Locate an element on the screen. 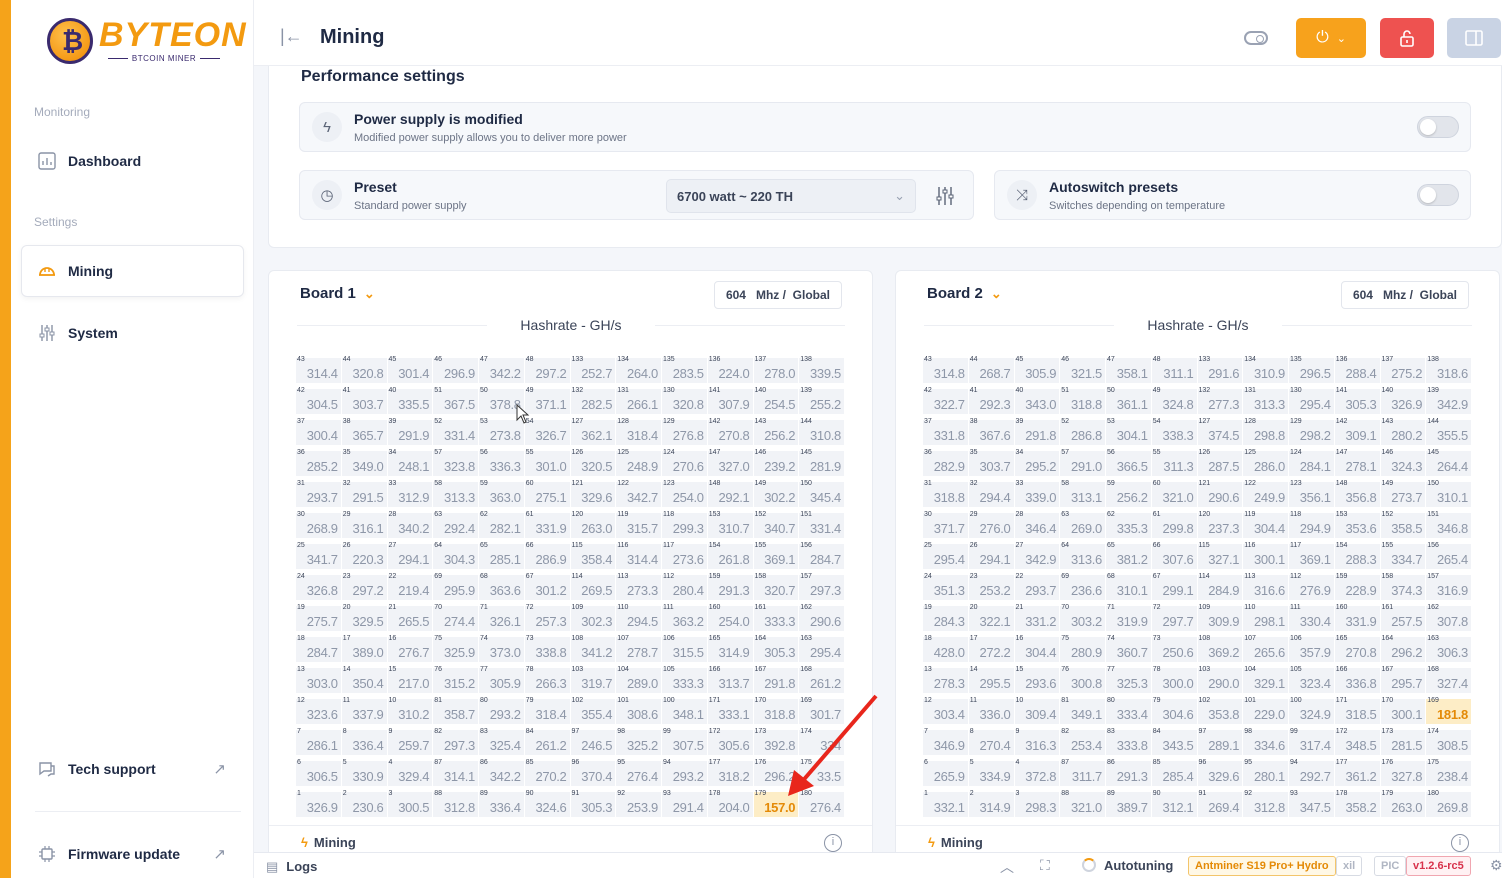  hashboard-chip-cell: 180 269.8 is located at coordinates (1448, 803).